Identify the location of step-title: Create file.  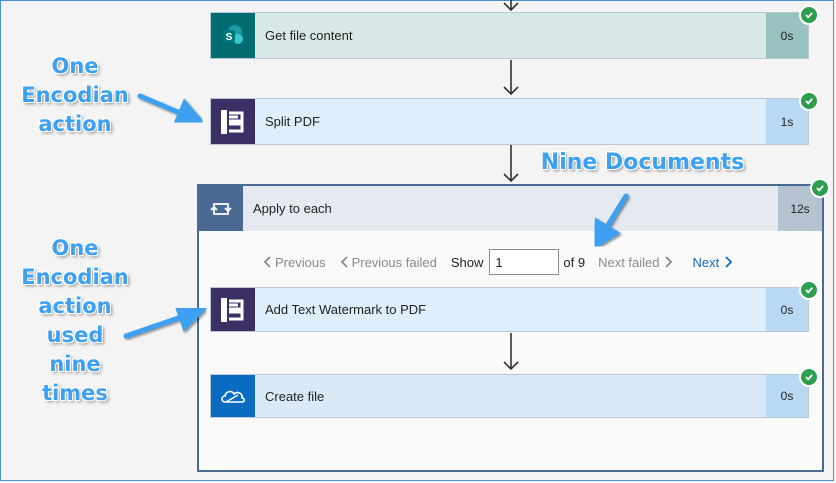
(295, 396).